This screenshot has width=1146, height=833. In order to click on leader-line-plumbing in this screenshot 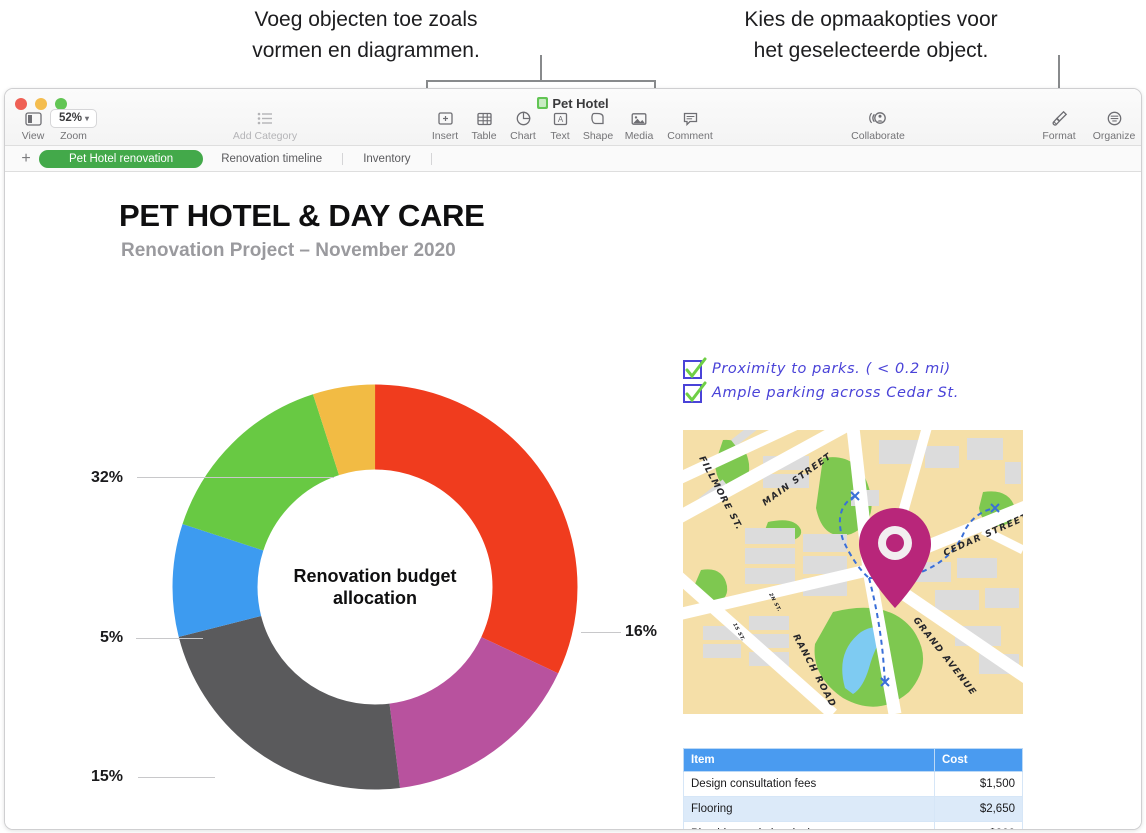, I will do `click(169, 638)`.